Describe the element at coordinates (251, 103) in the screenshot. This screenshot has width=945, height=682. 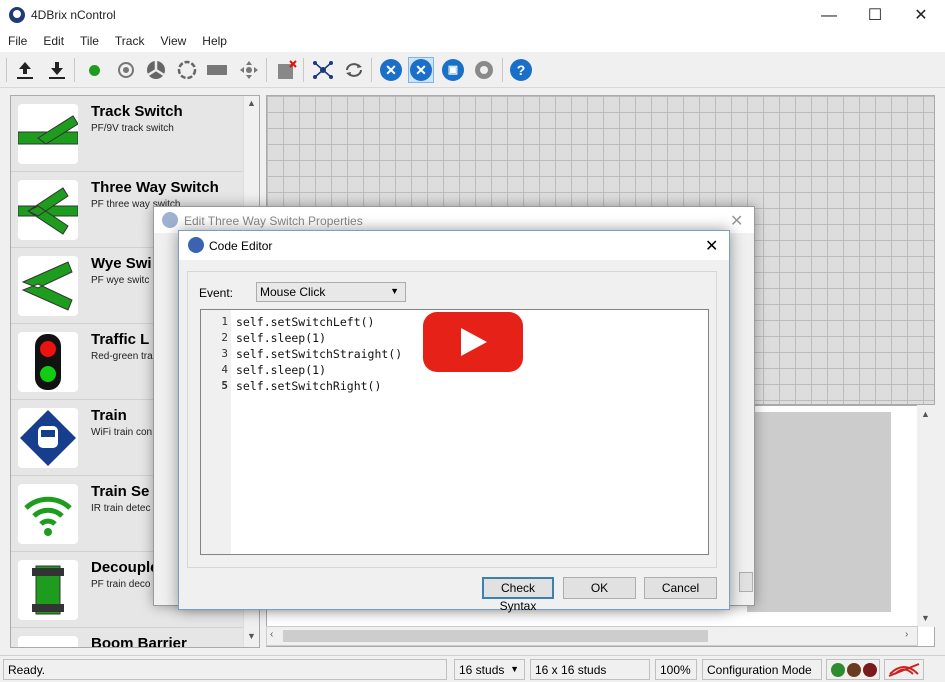
I see `scroll-up-icon: ▲` at that location.